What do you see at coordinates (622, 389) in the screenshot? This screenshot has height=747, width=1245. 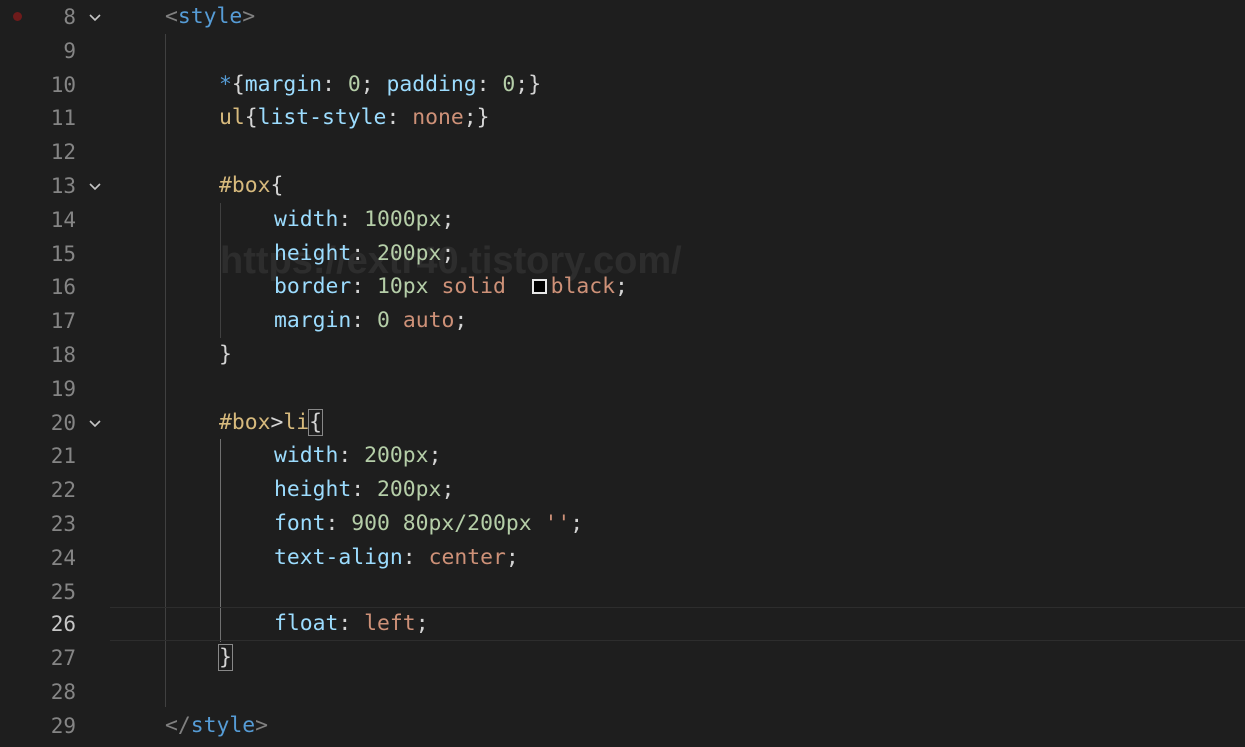 I see `code-line: 19` at bounding box center [622, 389].